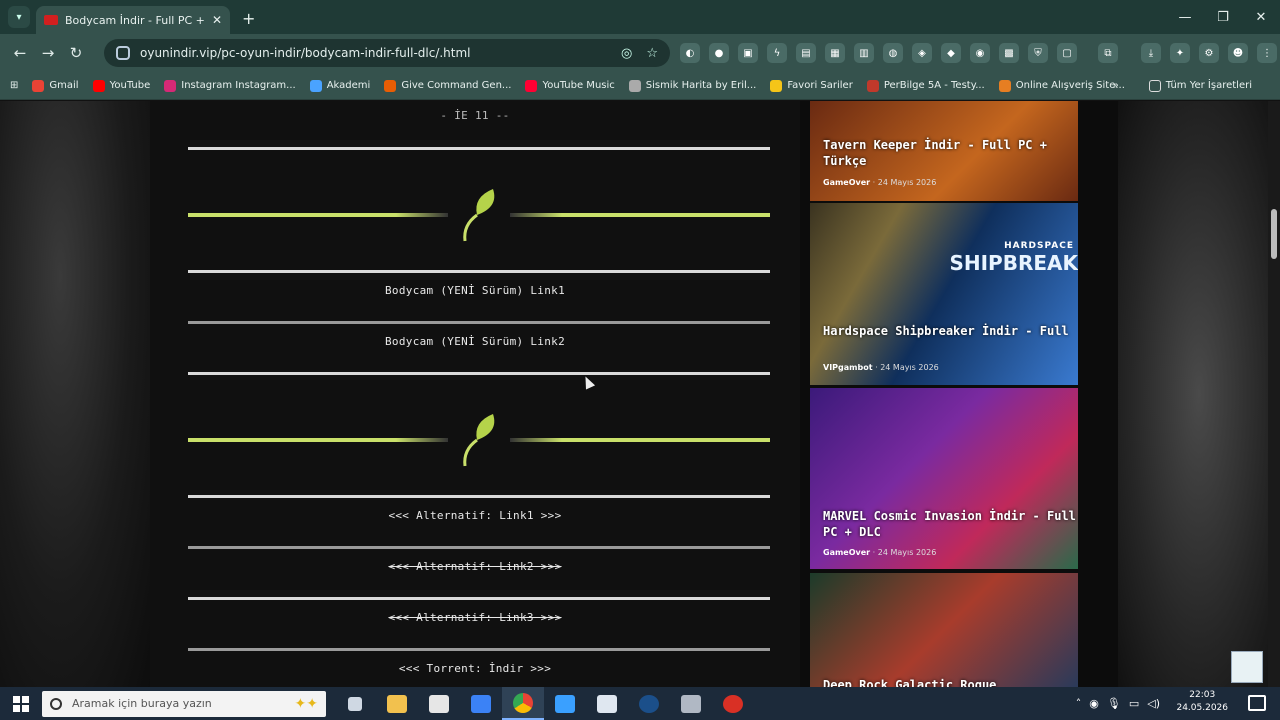 Image resolution: width=1280 pixels, height=720 pixels. Describe the element at coordinates (777, 53) in the screenshot. I see `extension-4-icon: ϟ` at that location.